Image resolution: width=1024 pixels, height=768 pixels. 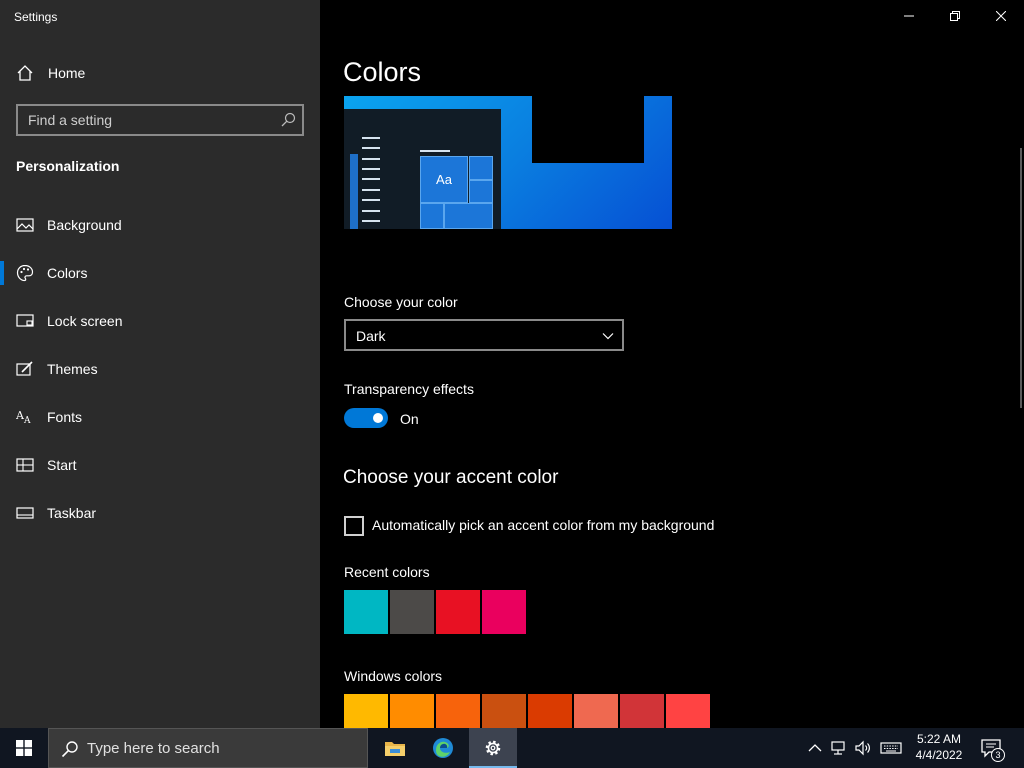 I want to click on palette-icon, so click(x=25, y=273).